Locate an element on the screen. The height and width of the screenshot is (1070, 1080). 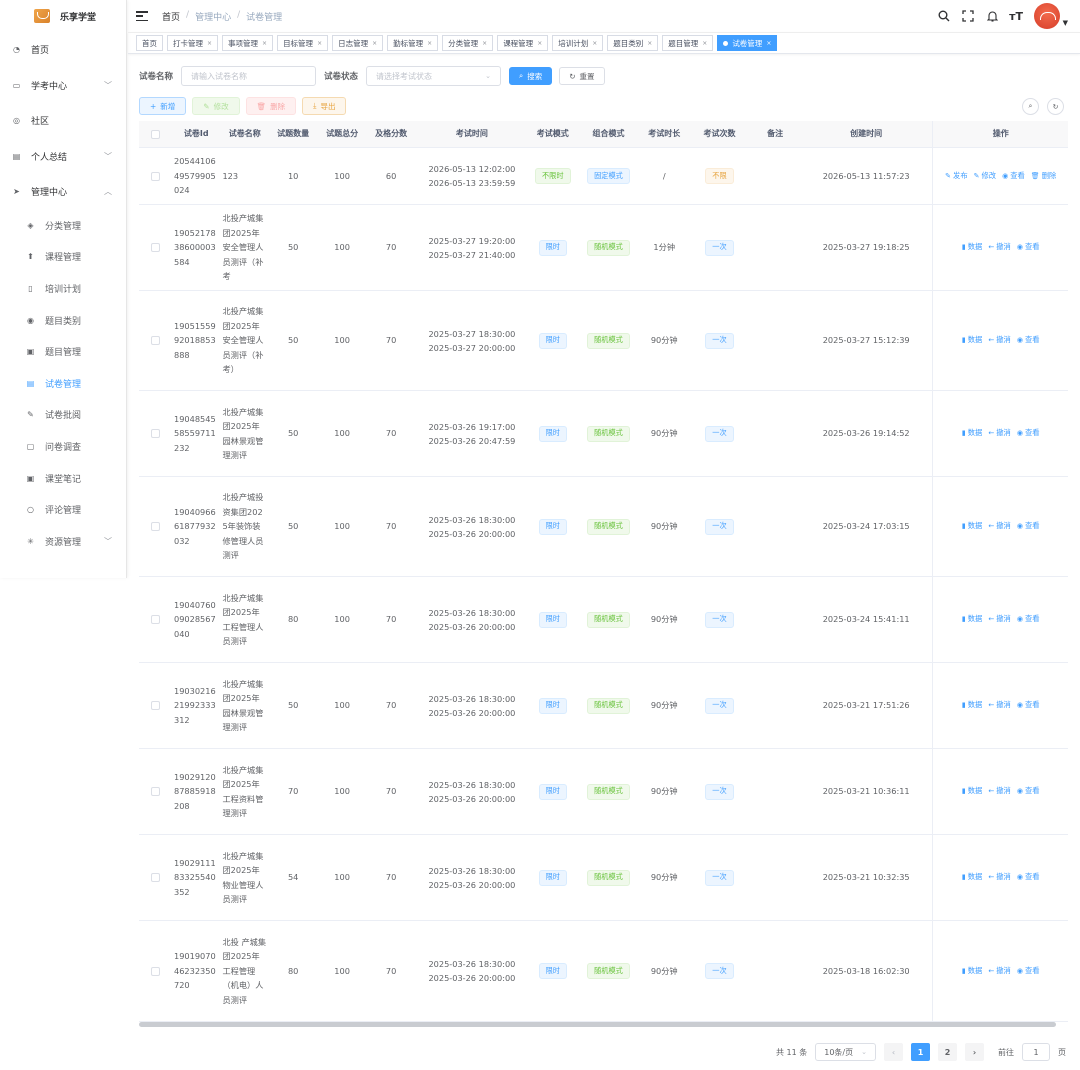
reset-button: ↻ 重置 is located at coordinates (582, 76).